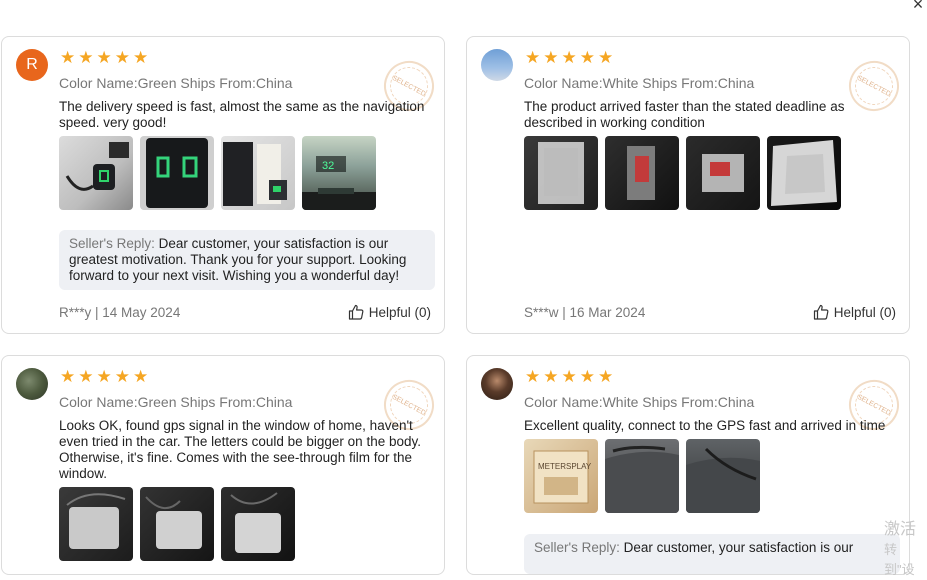  Describe the element at coordinates (565, 466) in the screenshot. I see `box-brand-label: METERSPLAY` at that location.